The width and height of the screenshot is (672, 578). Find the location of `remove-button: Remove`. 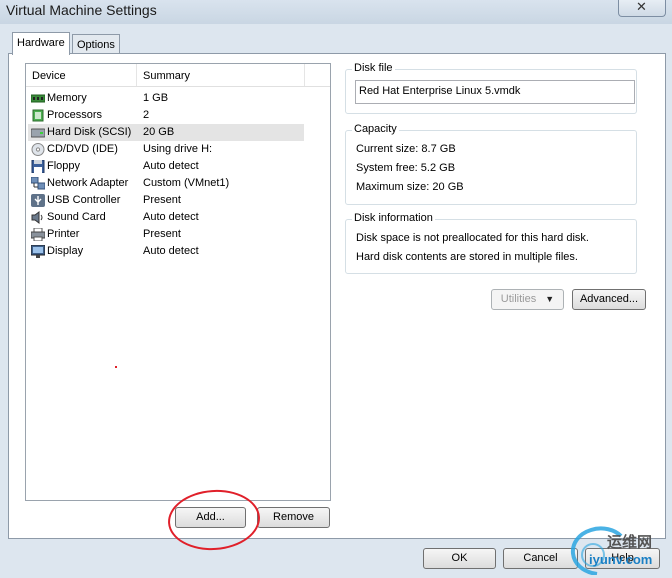

remove-button: Remove is located at coordinates (293, 517).